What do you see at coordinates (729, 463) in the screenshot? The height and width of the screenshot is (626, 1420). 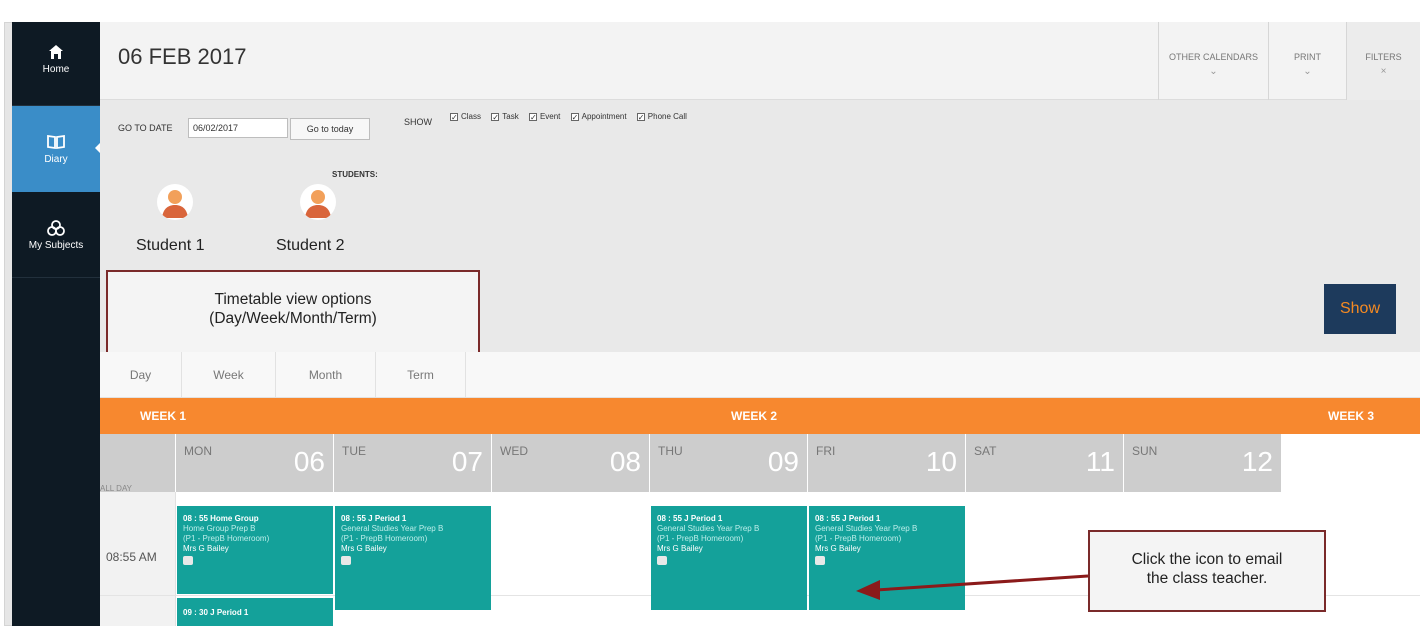 I see `day-header-thu: THU 09` at bounding box center [729, 463].